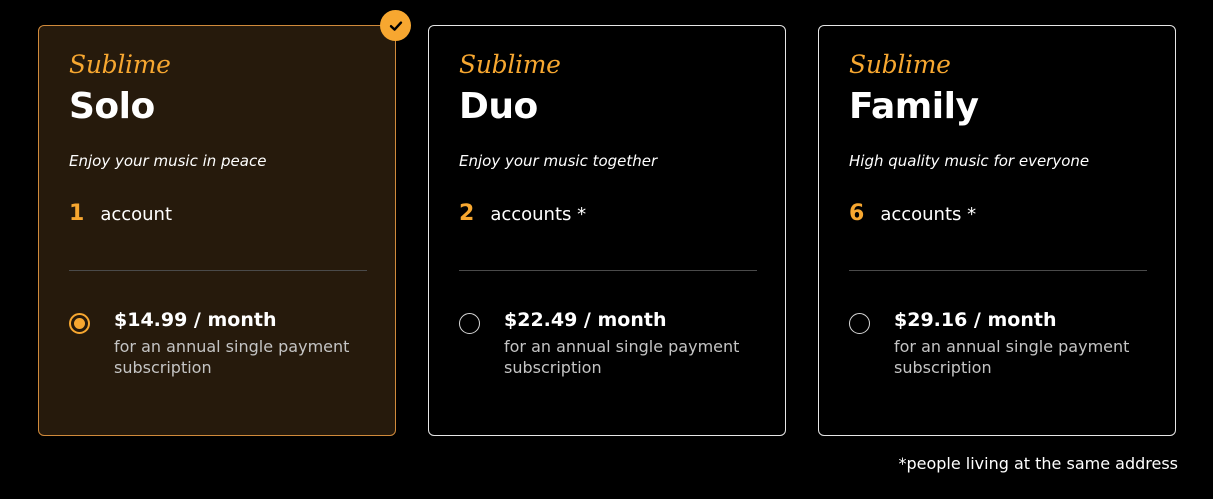 The width and height of the screenshot is (1213, 499). I want to click on plan-accounts: 6 accounts *, so click(912, 214).